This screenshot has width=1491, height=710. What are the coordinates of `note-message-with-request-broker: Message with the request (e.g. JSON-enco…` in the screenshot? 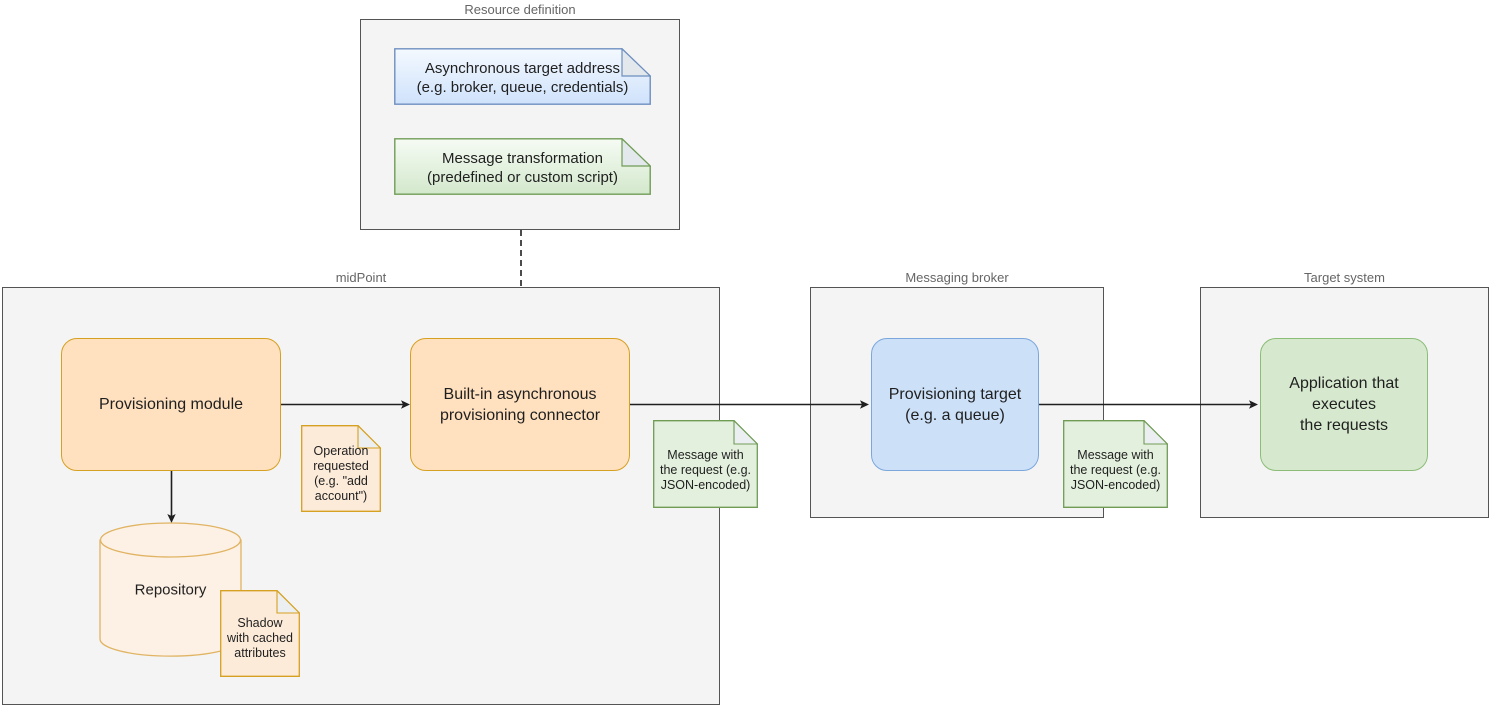 It's located at (1115, 464).